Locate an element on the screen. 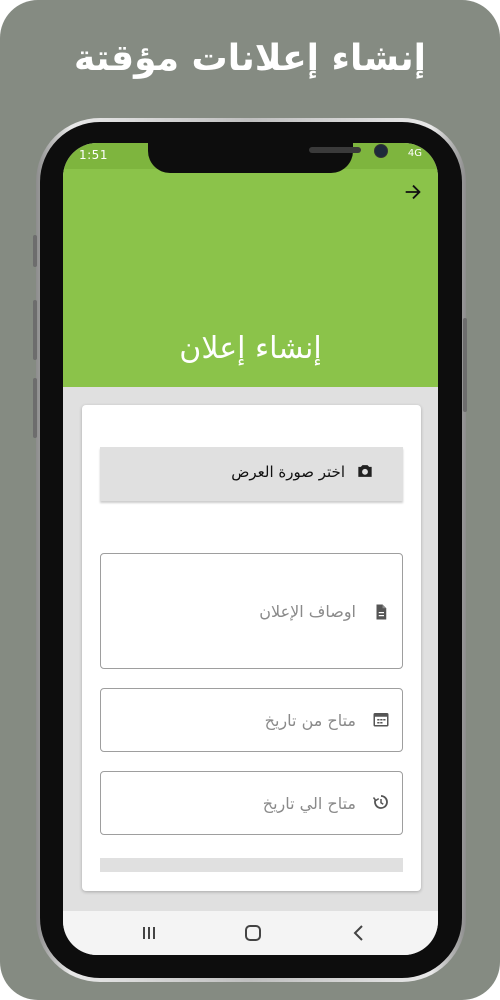 This screenshot has width=500, height=1000. status-network: 4G is located at coordinates (414, 153).